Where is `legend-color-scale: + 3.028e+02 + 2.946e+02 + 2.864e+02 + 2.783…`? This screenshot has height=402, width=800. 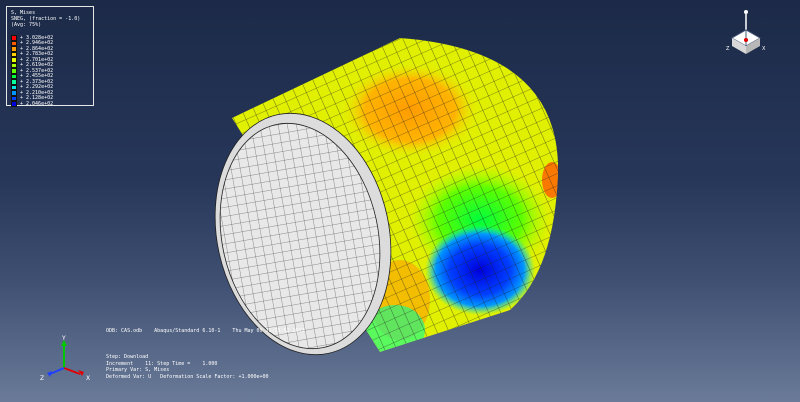
legend-color-scale: + 3.028e+02 + 2.946e+02 + 2.864e+02 + 2.783… is located at coordinates (32, 71).